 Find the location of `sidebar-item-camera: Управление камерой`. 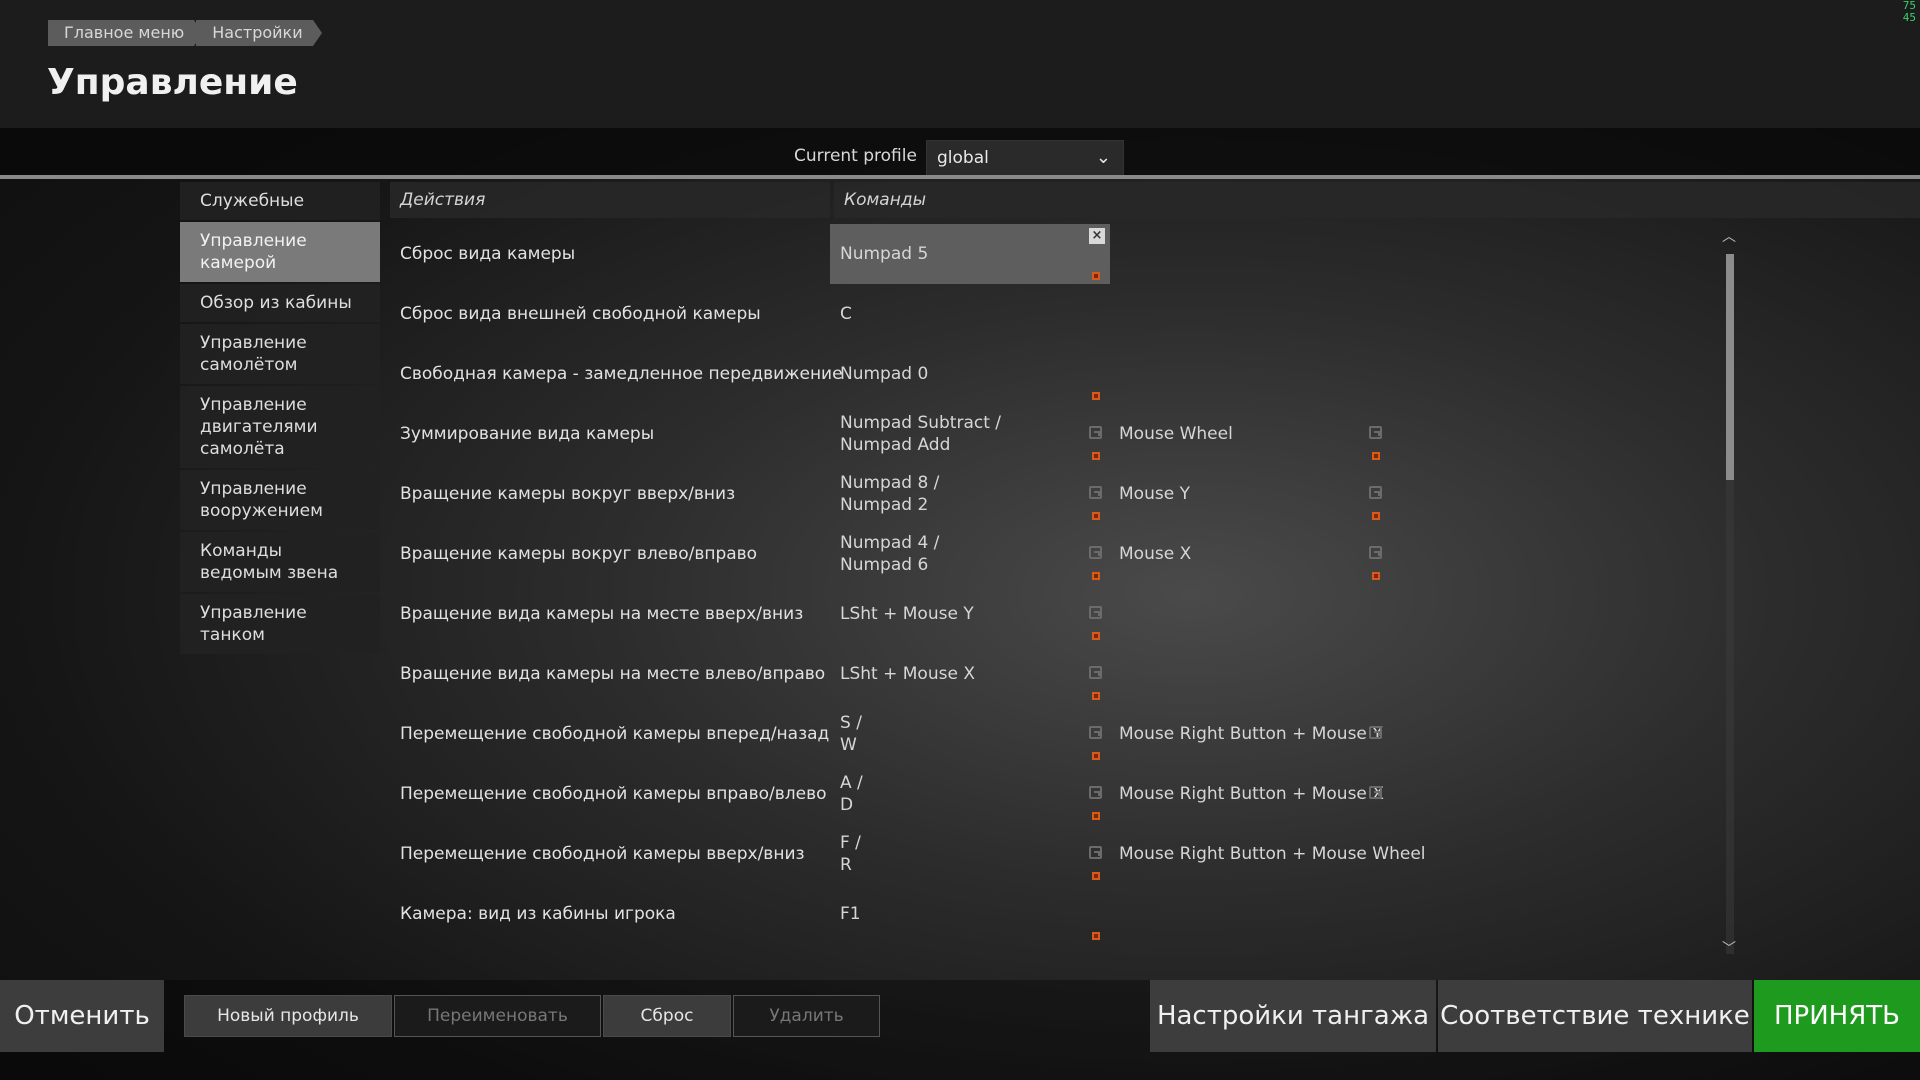

sidebar-item-camera: Управление камерой is located at coordinates (280, 252).